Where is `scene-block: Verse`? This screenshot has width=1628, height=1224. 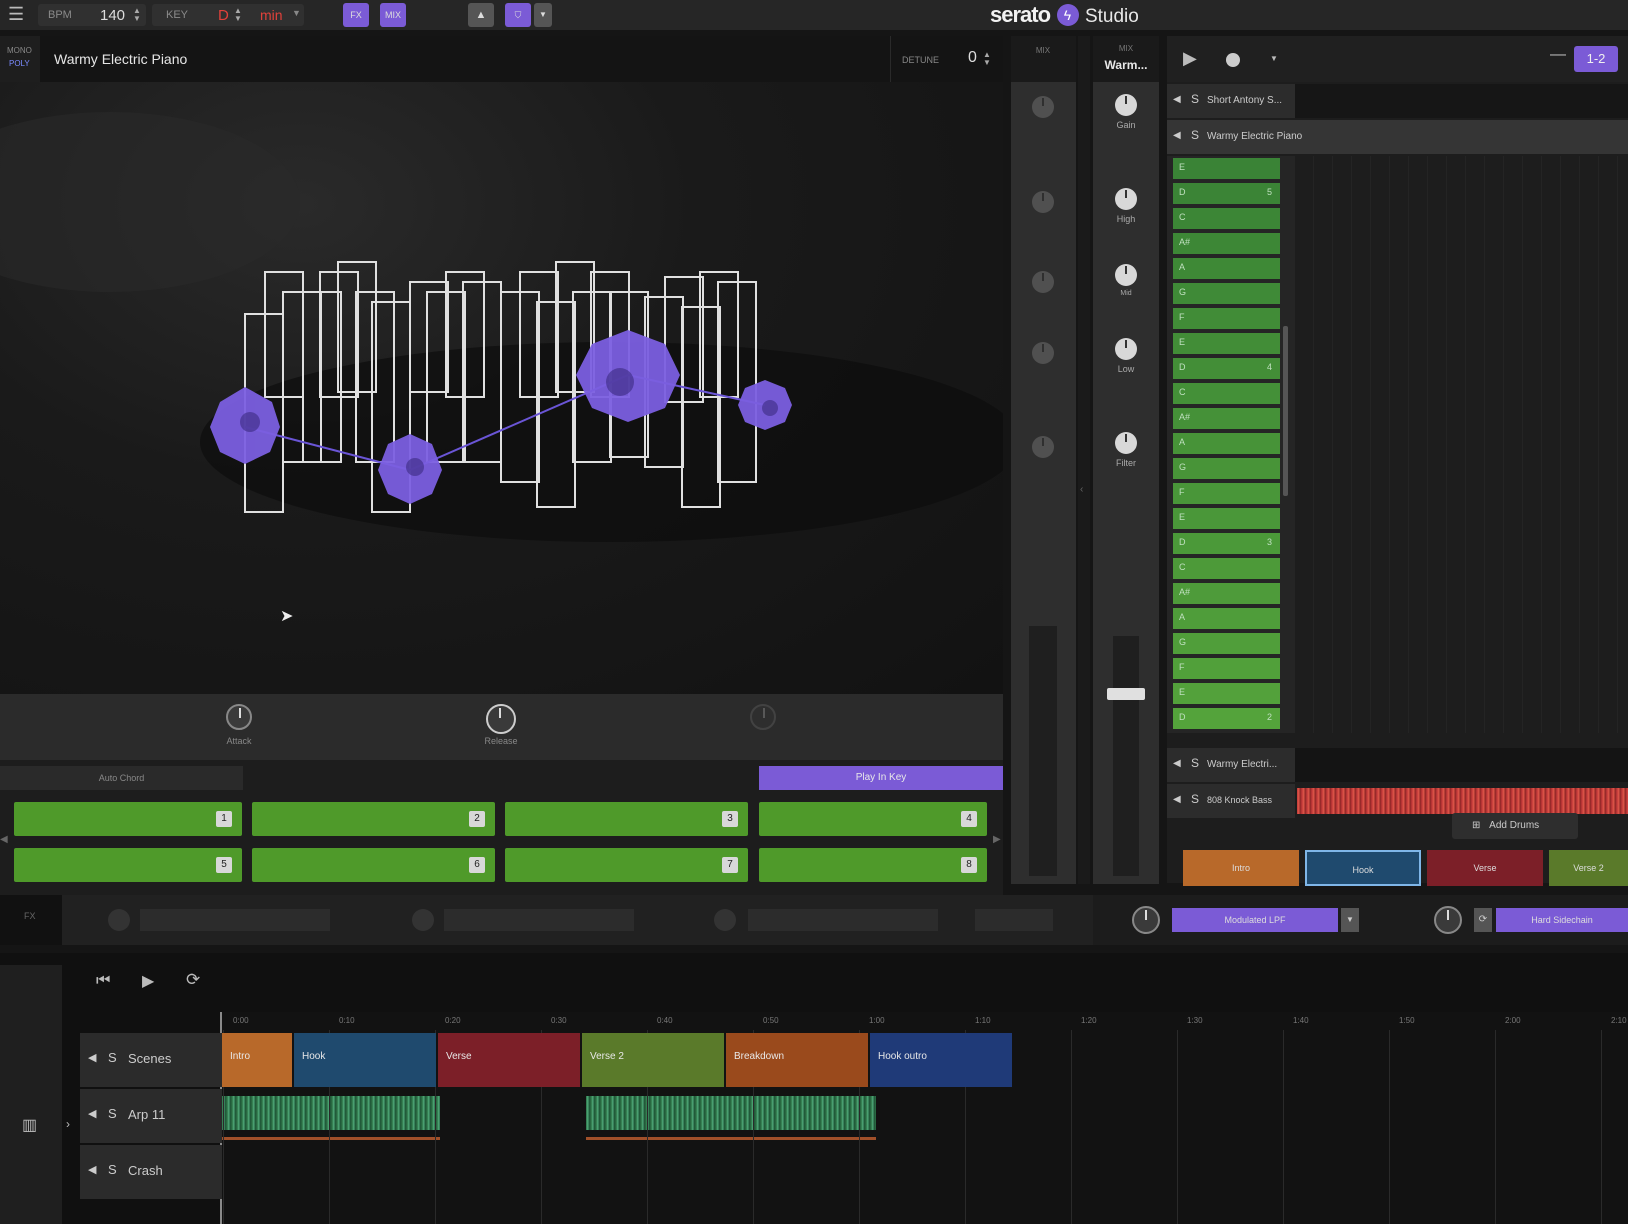 scene-block: Verse is located at coordinates (509, 1060).